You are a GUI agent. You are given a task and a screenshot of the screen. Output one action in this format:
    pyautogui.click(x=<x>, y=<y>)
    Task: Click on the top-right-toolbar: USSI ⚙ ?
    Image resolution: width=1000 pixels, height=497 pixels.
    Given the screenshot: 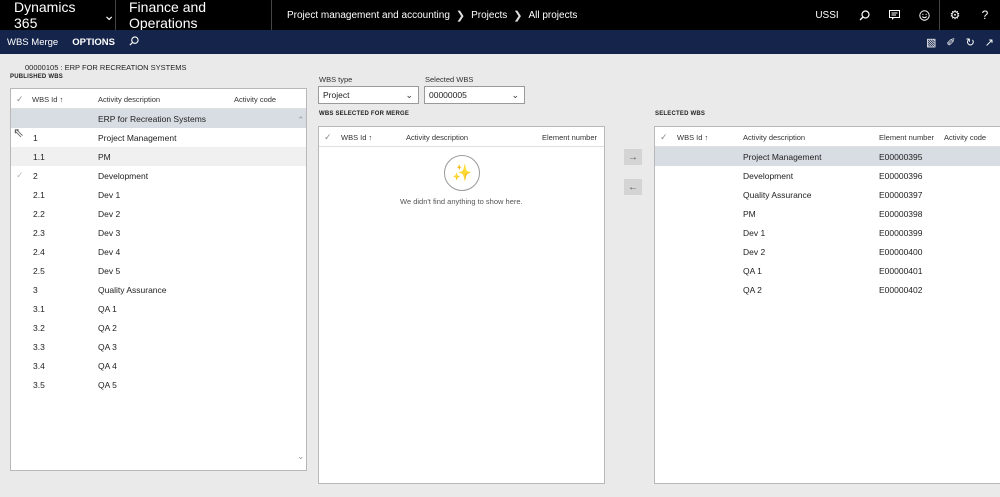 What is the action you would take?
    pyautogui.click(x=902, y=15)
    